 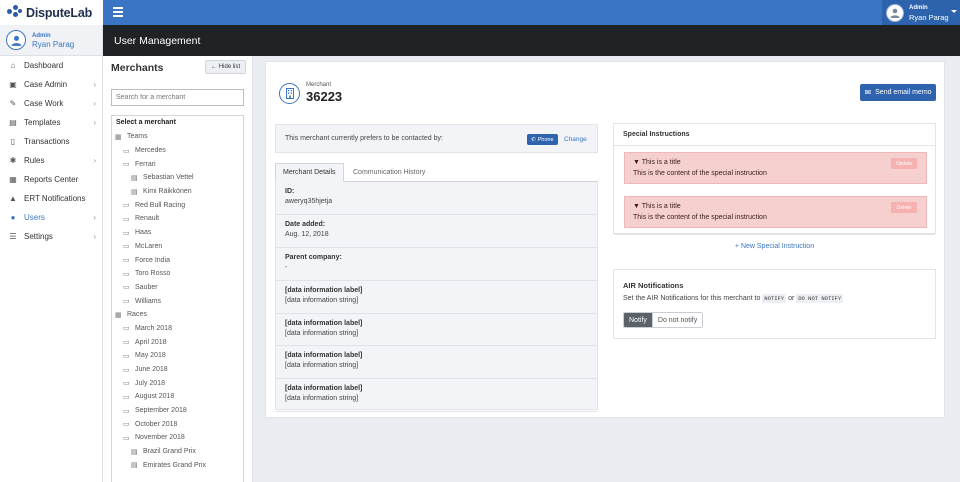 I want to click on tree-merchant-item: ▤ Sebastian Vettel, so click(x=177, y=178).